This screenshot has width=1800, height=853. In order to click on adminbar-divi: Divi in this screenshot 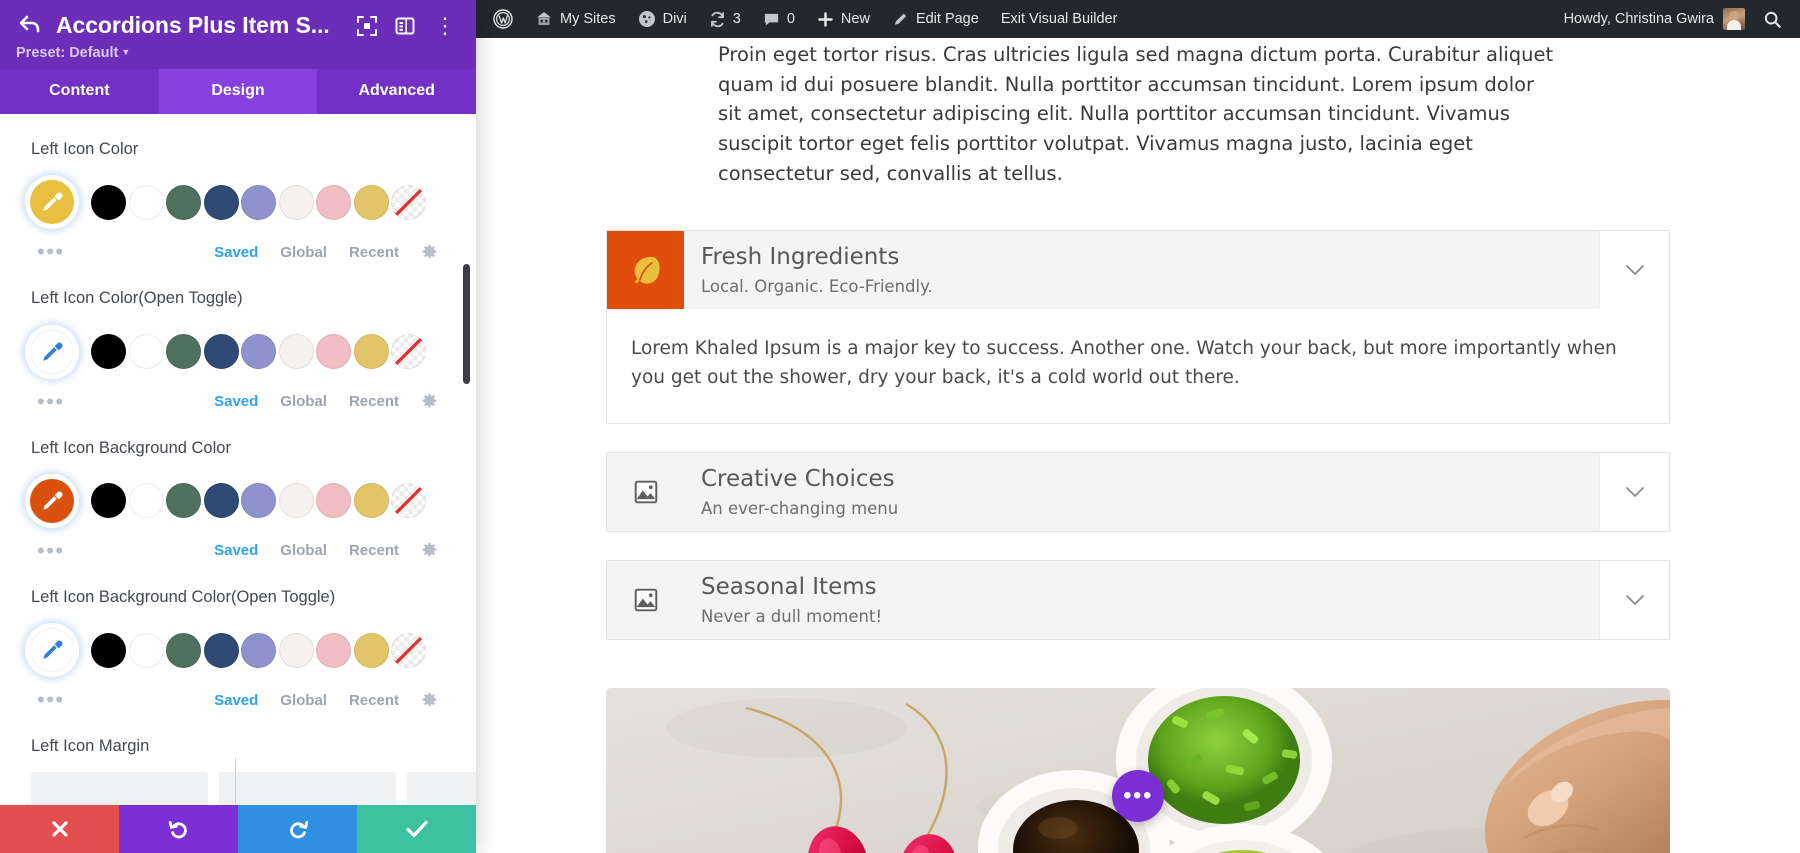, I will do `click(662, 19)`.